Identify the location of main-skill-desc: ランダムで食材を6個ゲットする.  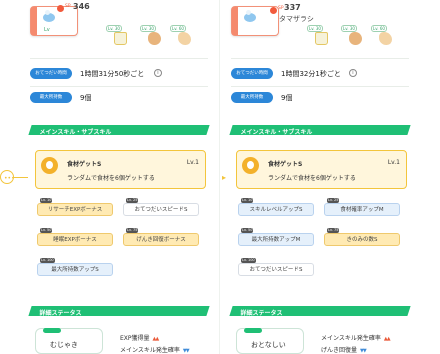
(312, 178).